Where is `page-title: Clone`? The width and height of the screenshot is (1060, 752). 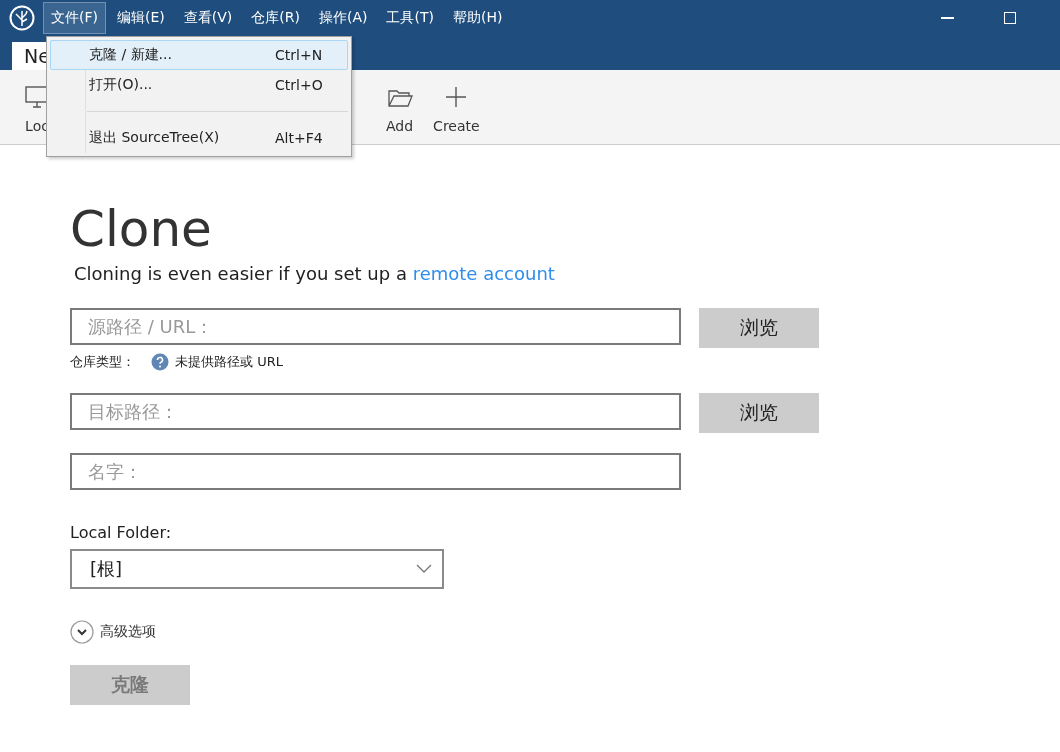 page-title: Clone is located at coordinates (141, 229).